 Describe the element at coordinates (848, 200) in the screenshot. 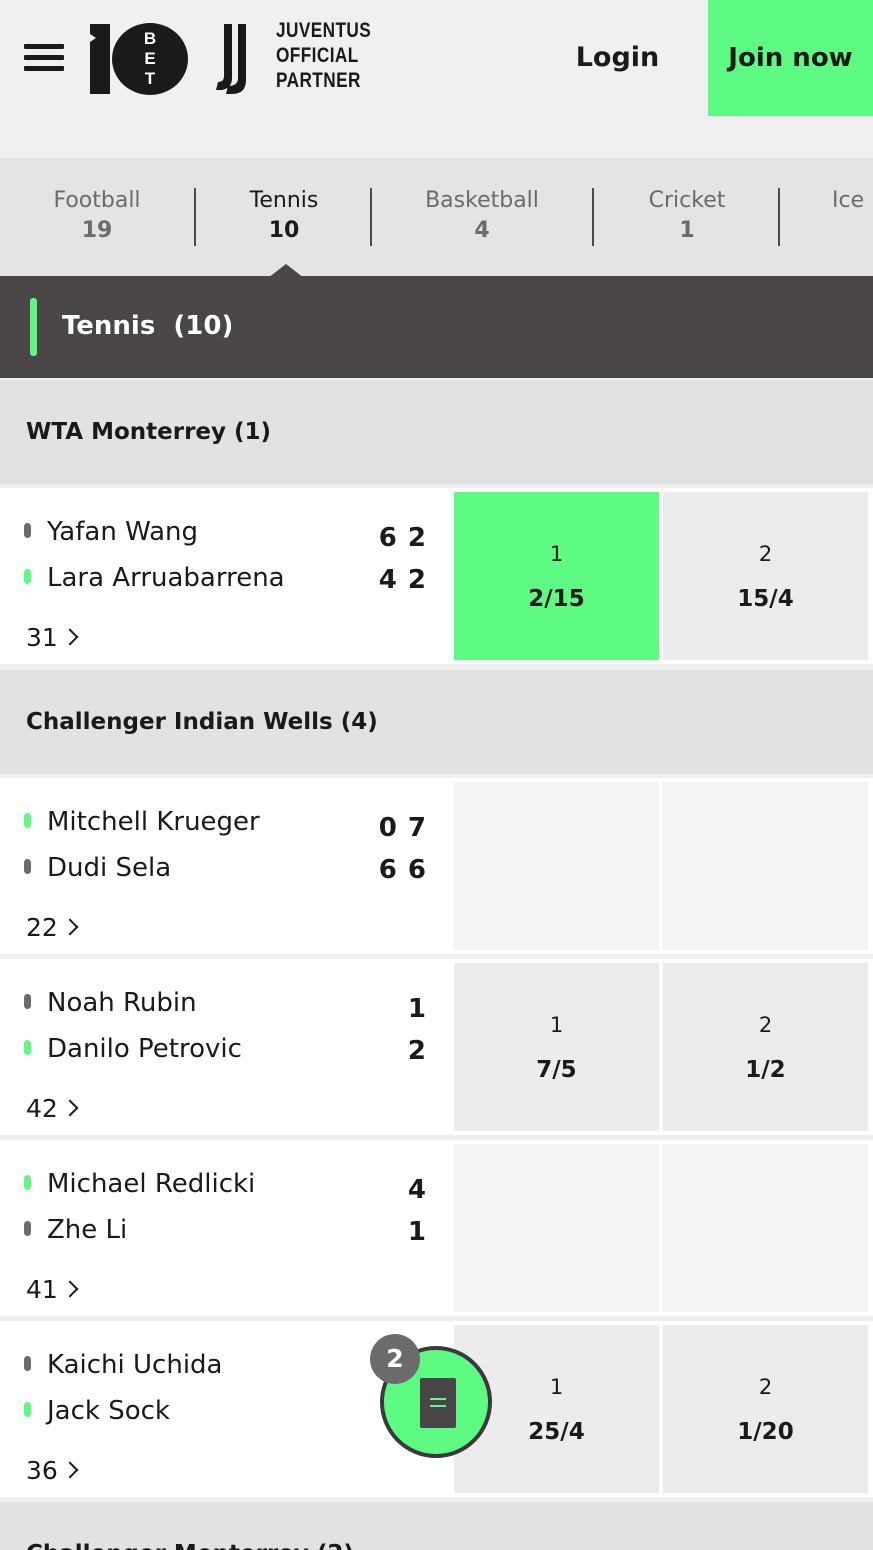

I see `tab-label: Ice` at that location.